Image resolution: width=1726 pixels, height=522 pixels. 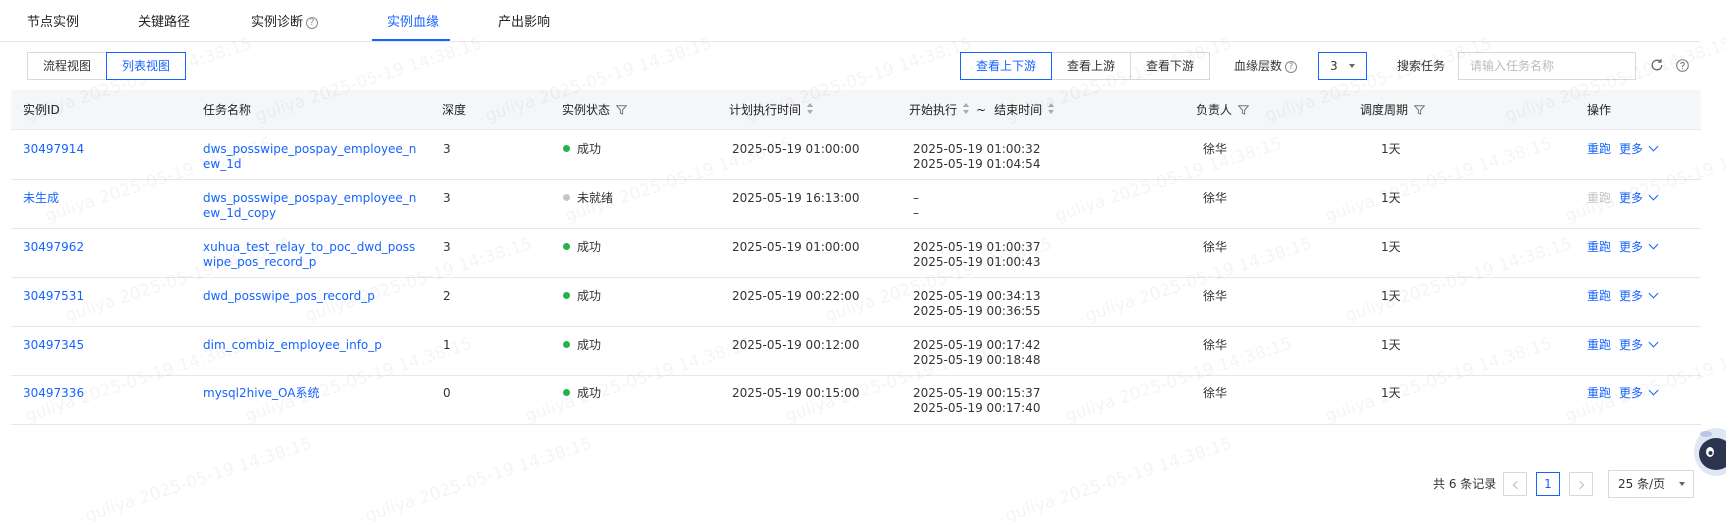 I want to click on header-start-end-time: 开始执行 ~ 结束时间, so click(x=982, y=110).